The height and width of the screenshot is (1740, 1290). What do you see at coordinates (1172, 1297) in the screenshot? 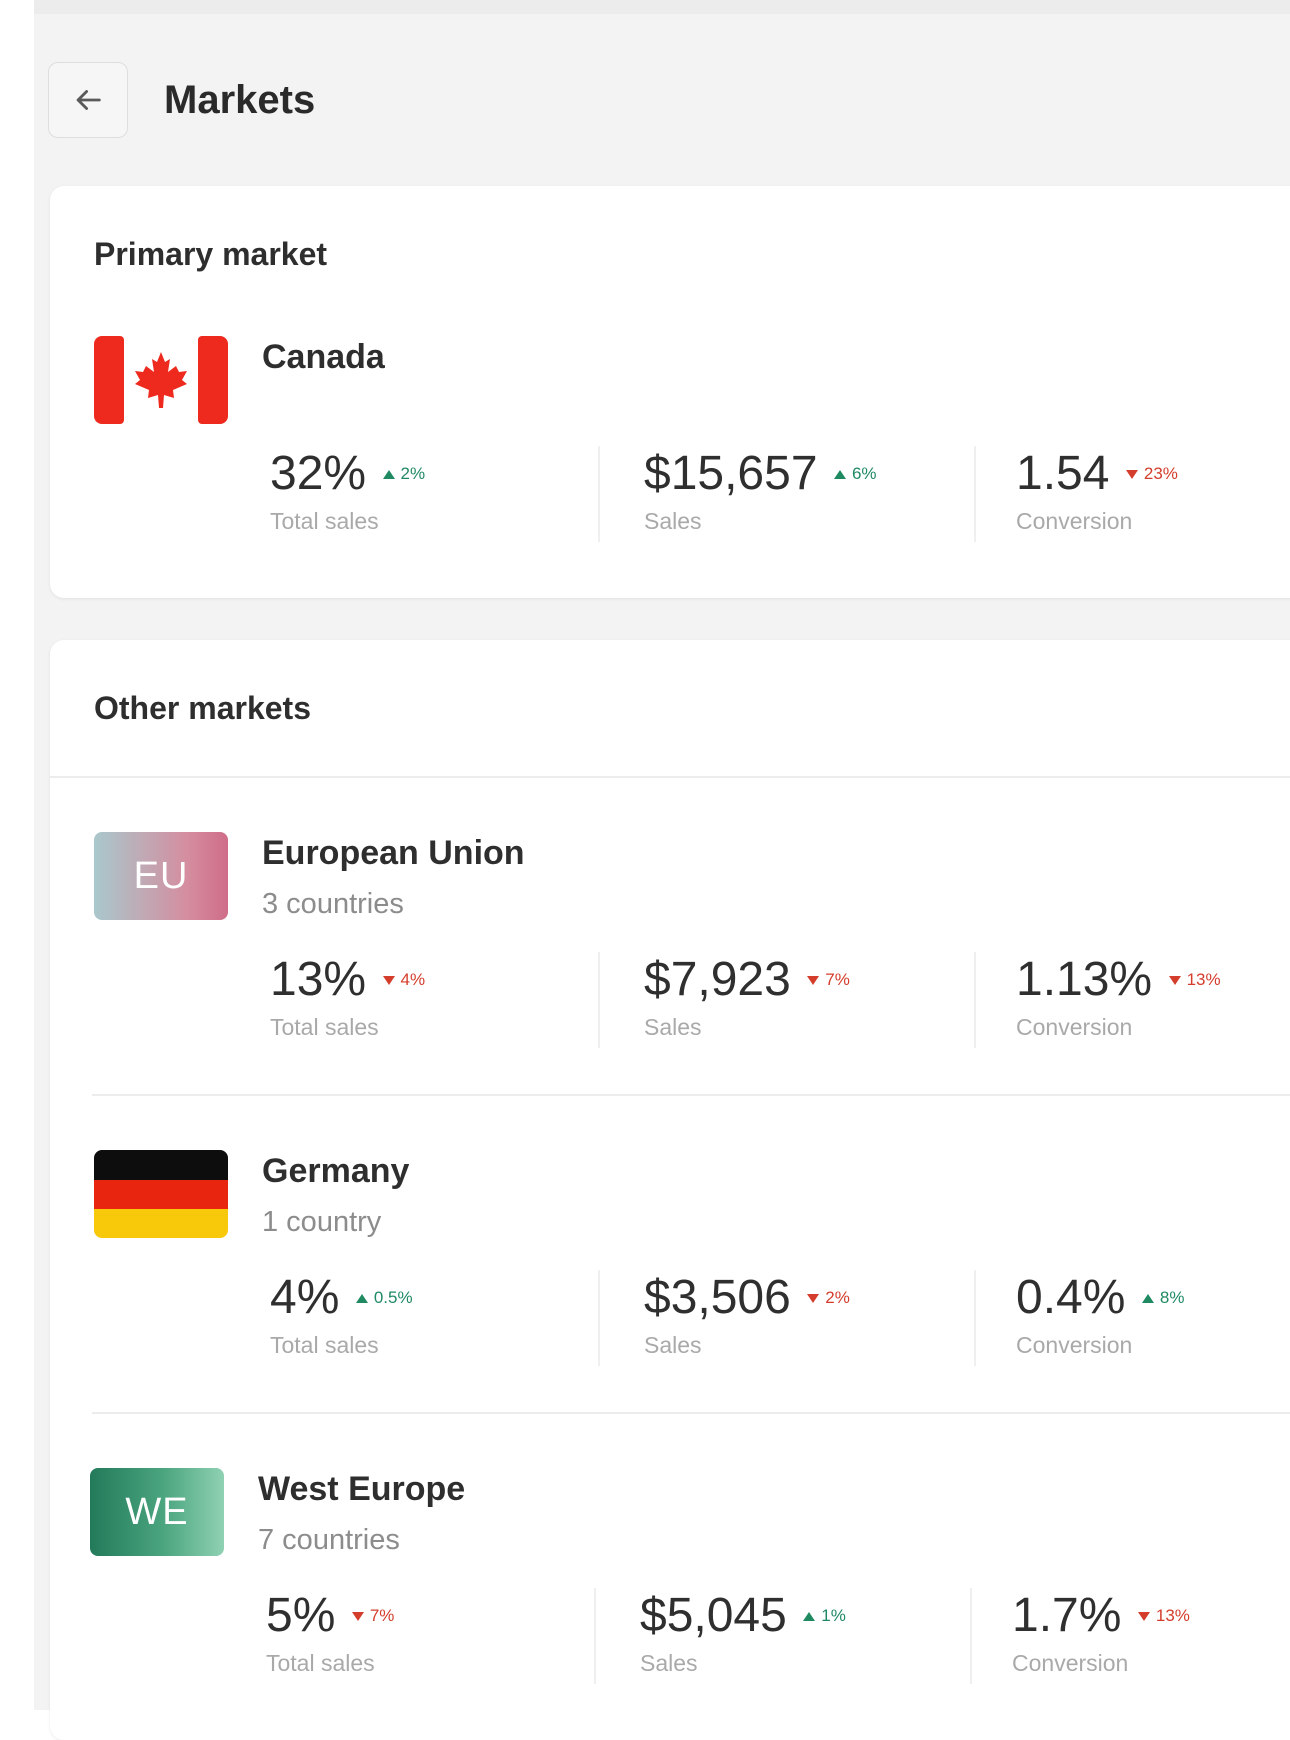
I see `trend-change: 8%` at bounding box center [1172, 1297].